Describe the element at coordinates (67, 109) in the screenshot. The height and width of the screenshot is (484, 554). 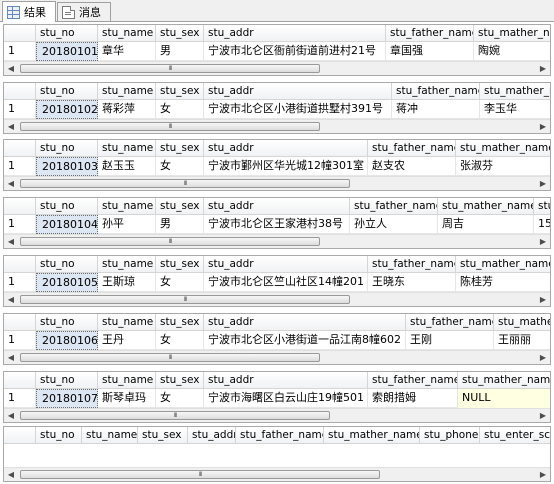
I see `cell-stu-no: 20180102` at that location.